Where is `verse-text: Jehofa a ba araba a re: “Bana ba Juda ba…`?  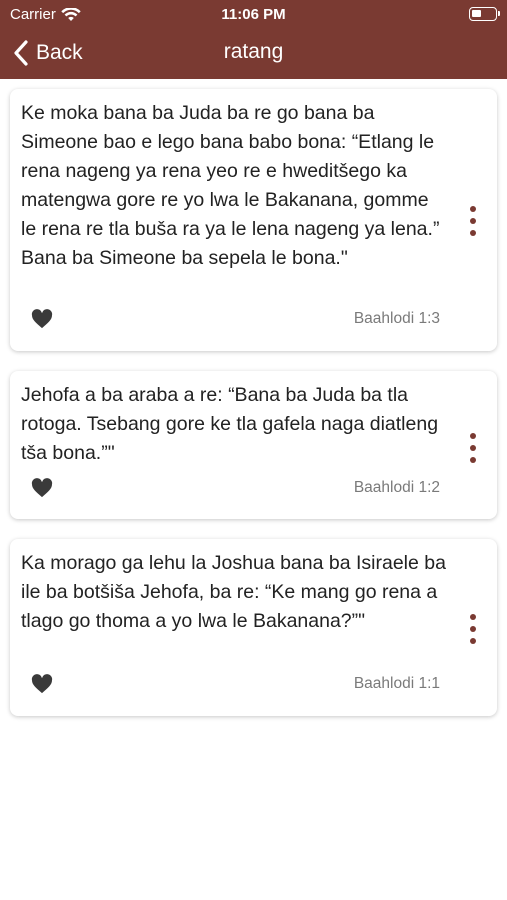
verse-text: Jehofa a ba araba a re: “Bana ba Juda ba… is located at coordinates (230, 424).